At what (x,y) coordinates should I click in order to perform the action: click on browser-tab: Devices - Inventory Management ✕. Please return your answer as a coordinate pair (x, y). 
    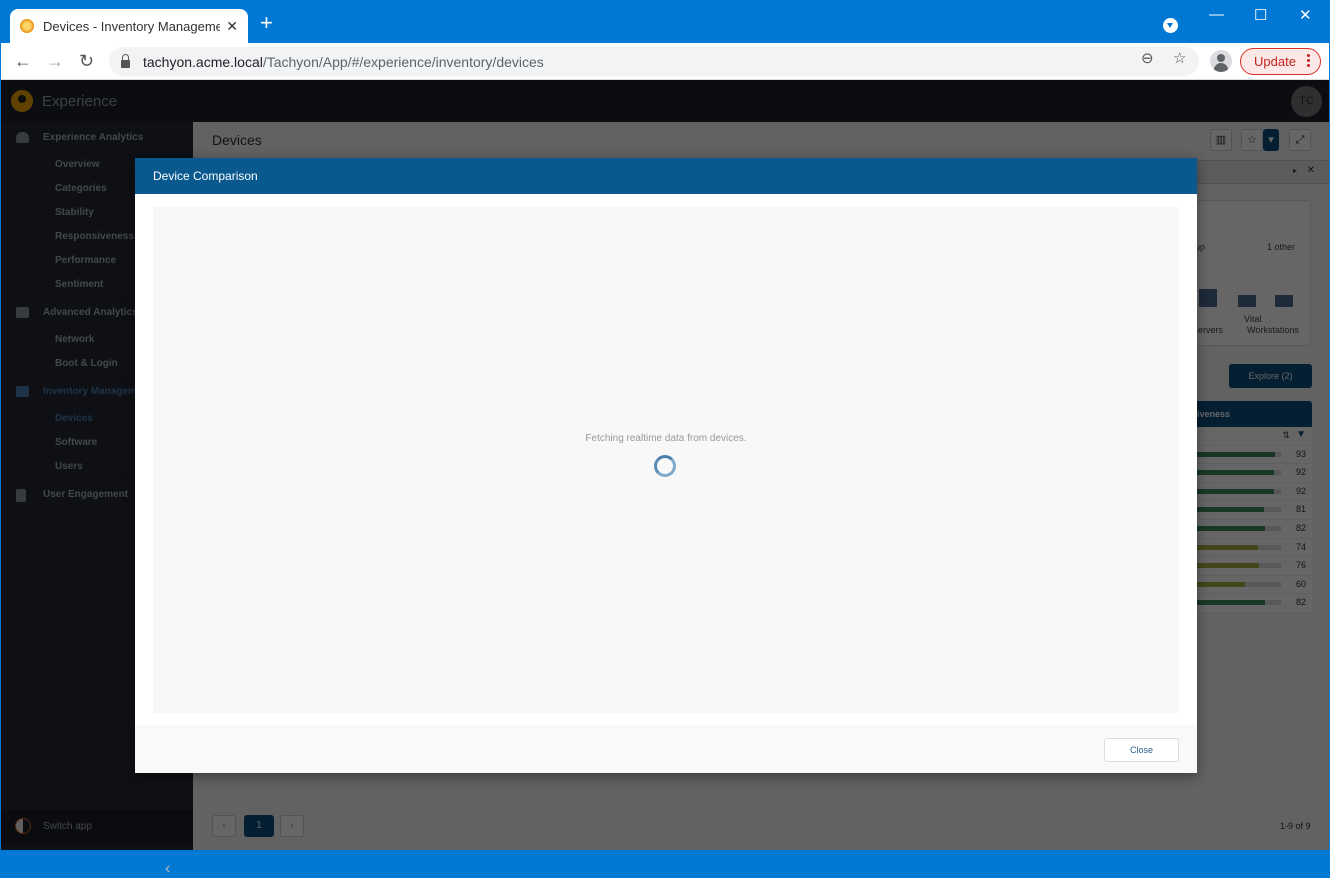
    Looking at the image, I should click on (129, 26).